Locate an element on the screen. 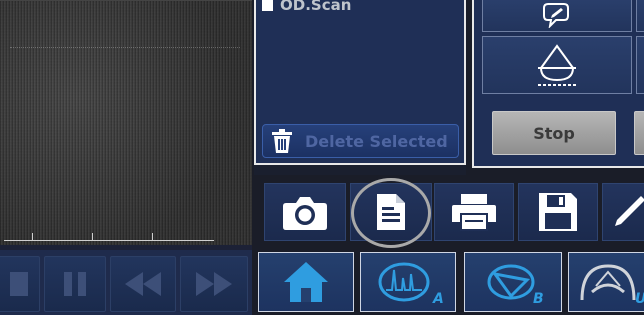 The width and height of the screenshot is (644, 315). list-item: OD.Scan is located at coordinates (306, 7).